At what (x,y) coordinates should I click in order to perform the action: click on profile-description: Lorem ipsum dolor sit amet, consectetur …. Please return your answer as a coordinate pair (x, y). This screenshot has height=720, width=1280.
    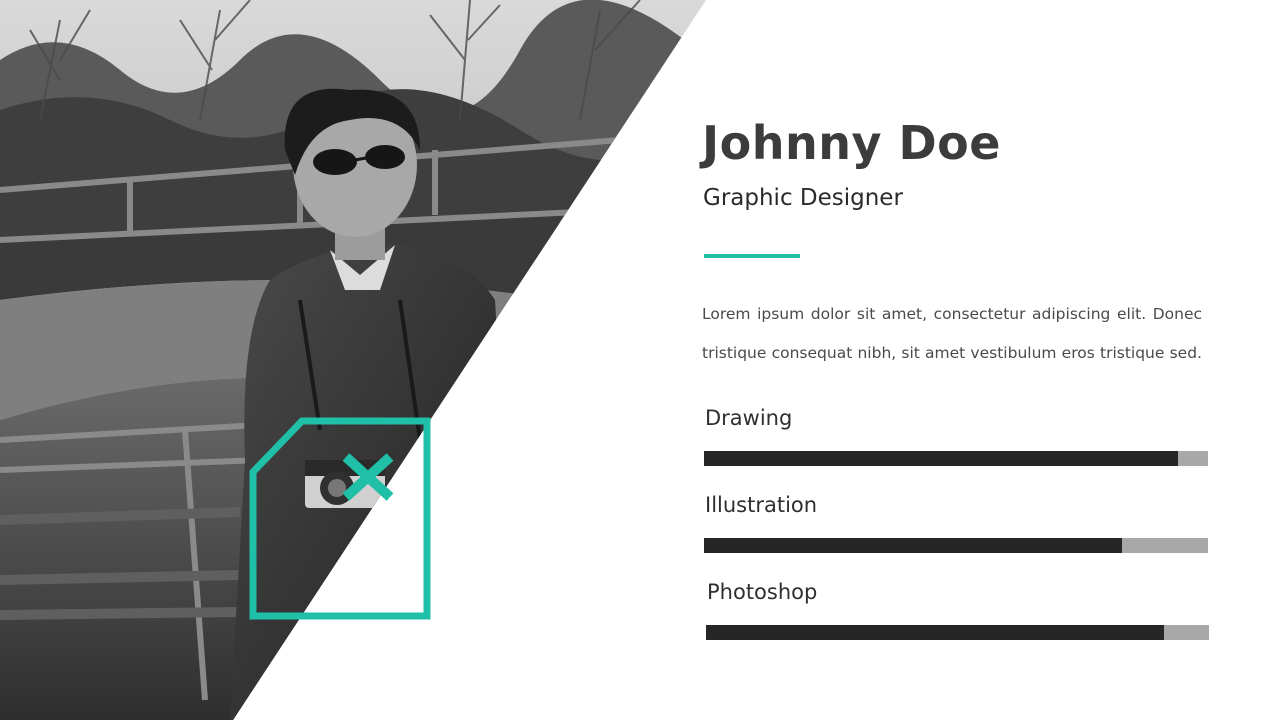
    Looking at the image, I should click on (952, 334).